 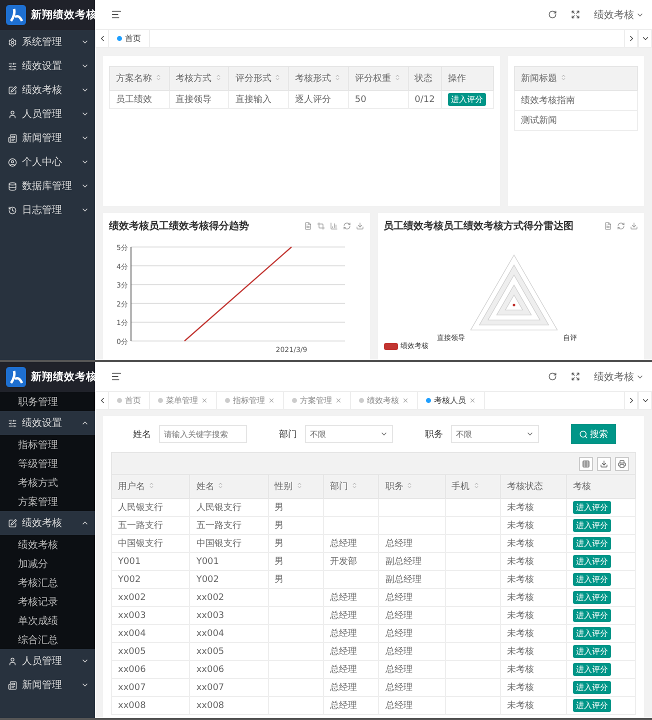 I want to click on print-button, so click(x=622, y=463).